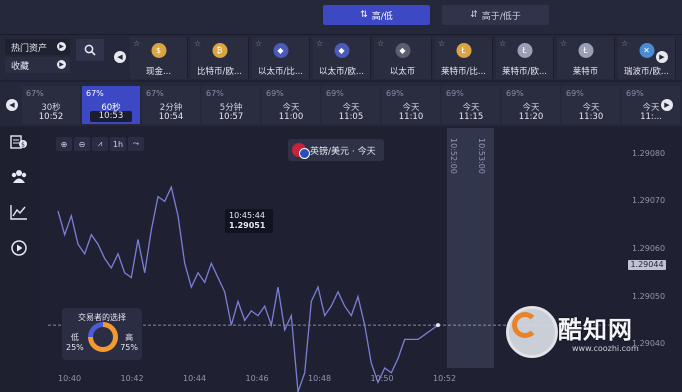  What do you see at coordinates (247, 225) in the screenshot?
I see `tooltip-price: 1.29051` at bounding box center [247, 225].